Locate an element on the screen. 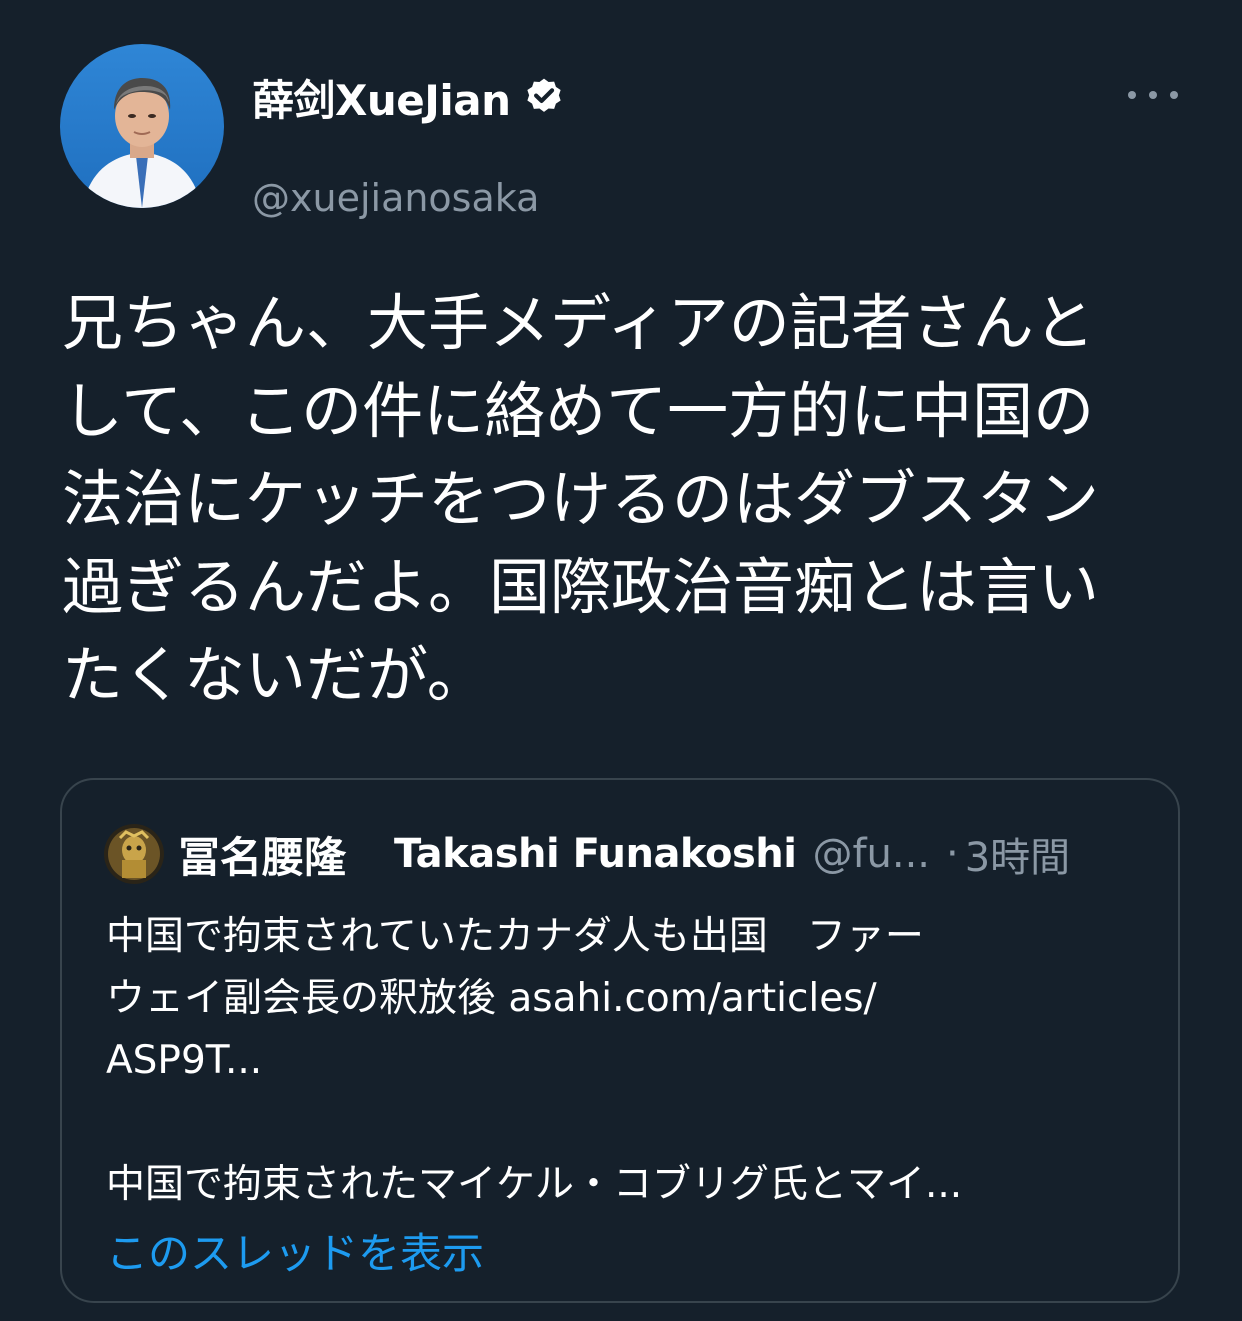 Image resolution: width=1242 pixels, height=1321 pixels. author-name: 薛剑XueJian is located at coordinates (381, 97).